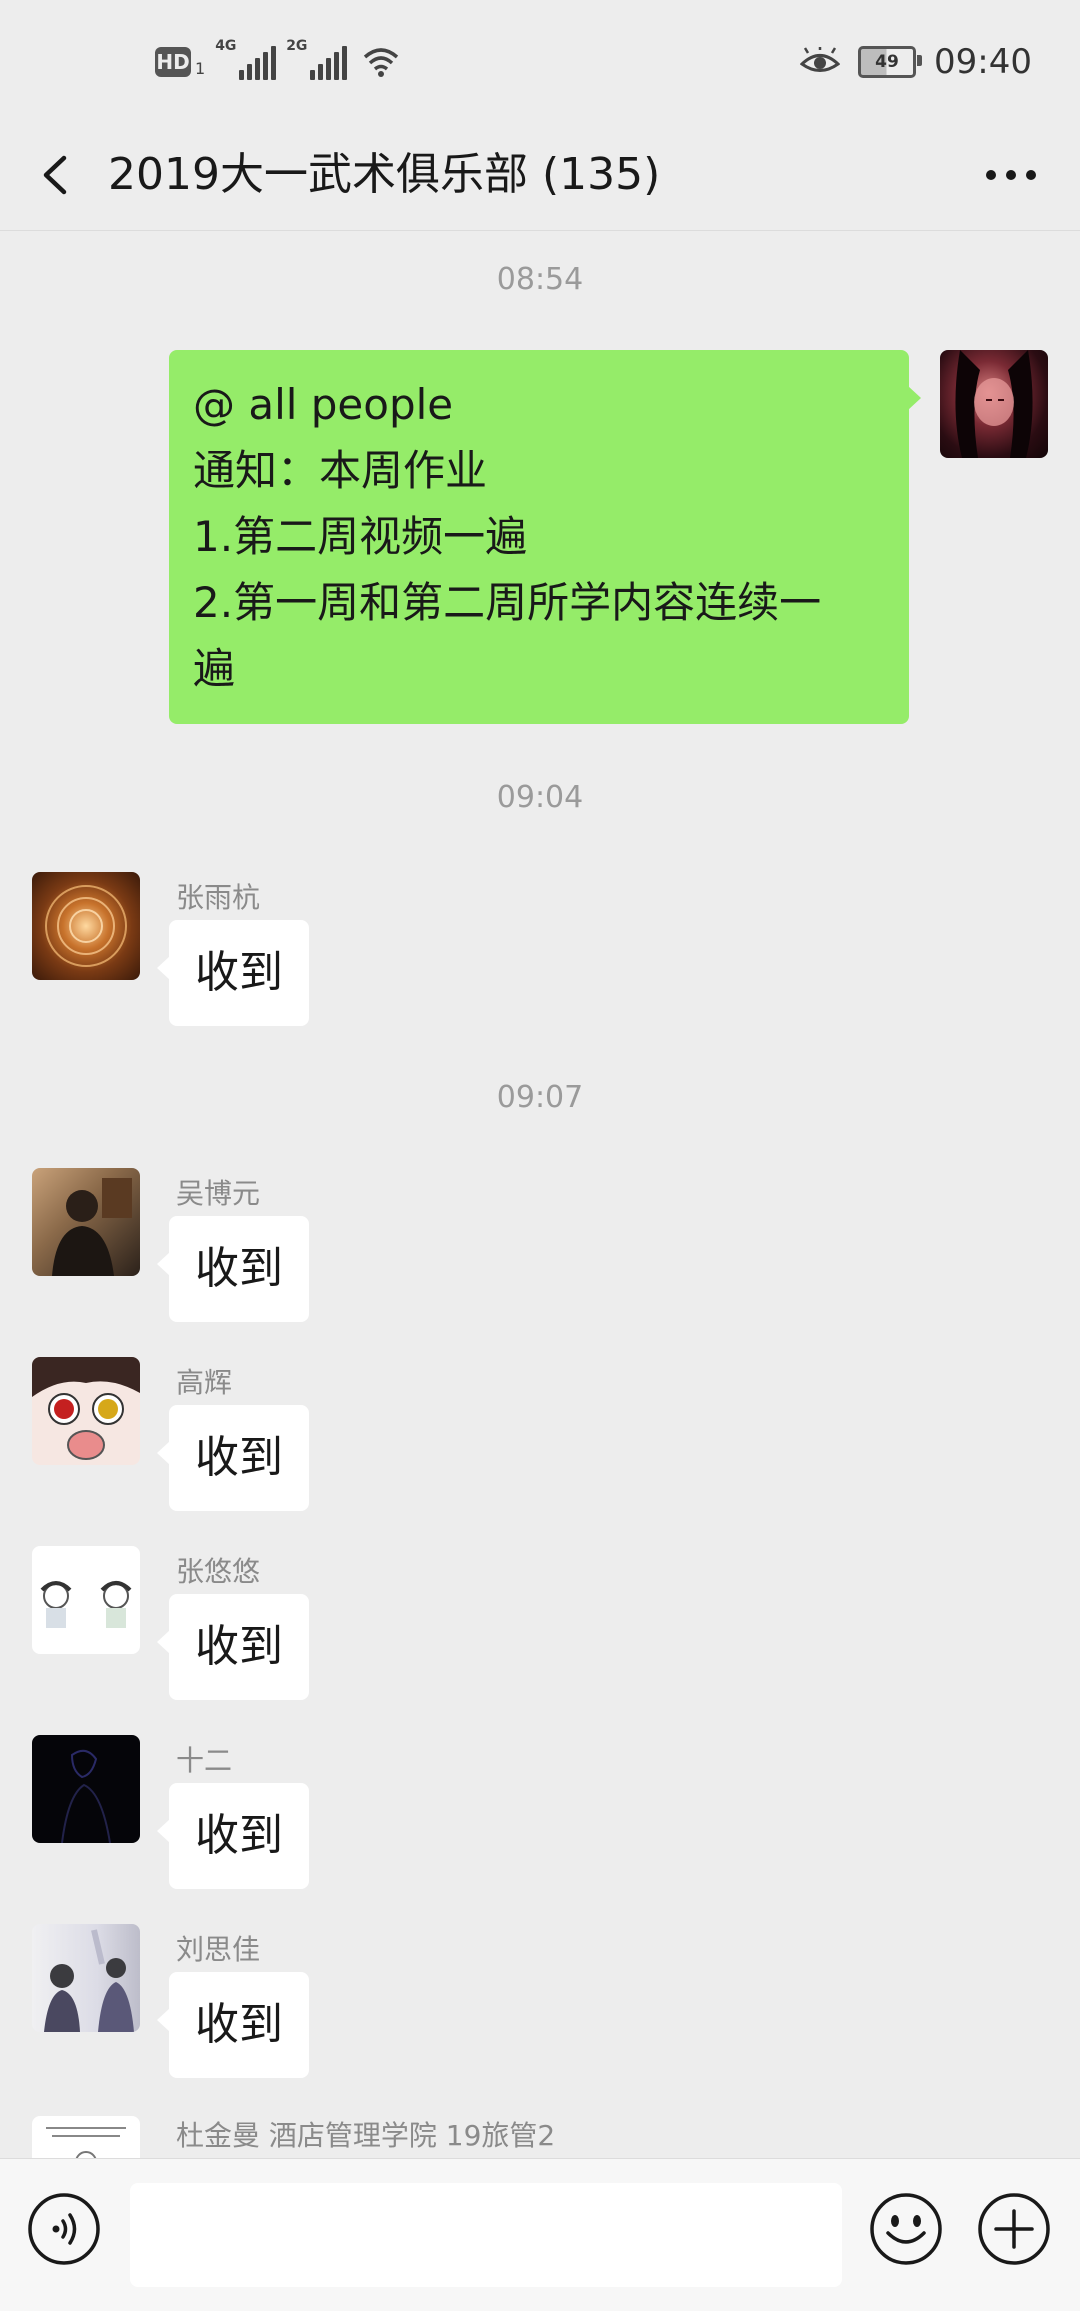 The height and width of the screenshot is (2311, 1080). What do you see at coordinates (360, 536) in the screenshot?
I see `message-line: 1.第二周视频一遍` at bounding box center [360, 536].